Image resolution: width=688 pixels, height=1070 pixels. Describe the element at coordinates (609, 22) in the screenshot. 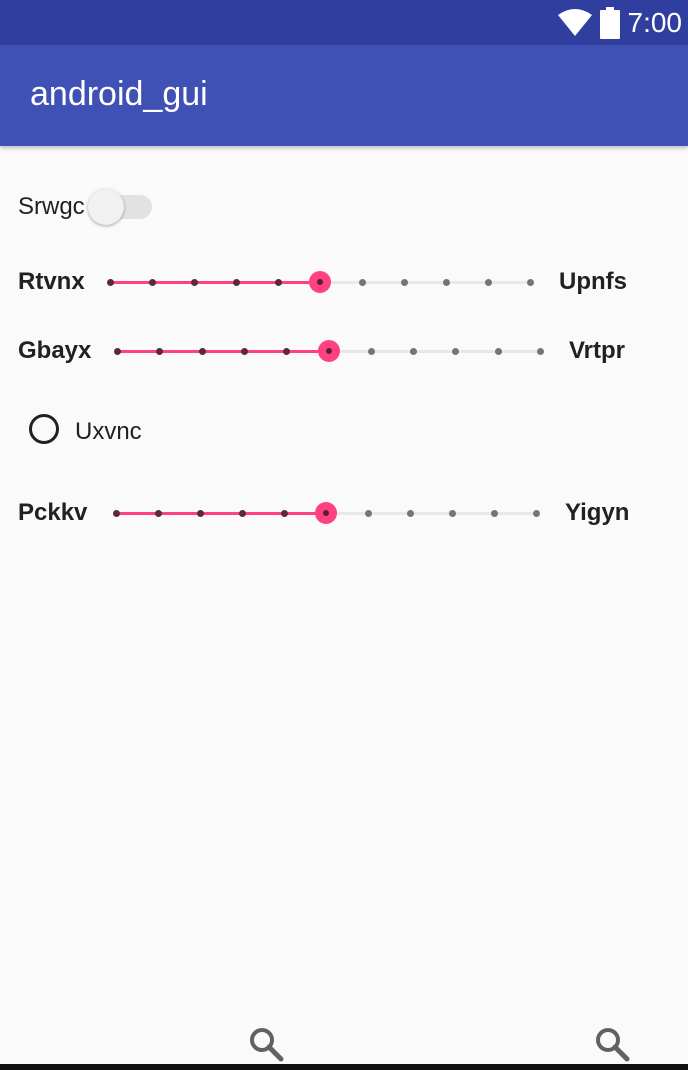

I see `battery-icon` at that location.